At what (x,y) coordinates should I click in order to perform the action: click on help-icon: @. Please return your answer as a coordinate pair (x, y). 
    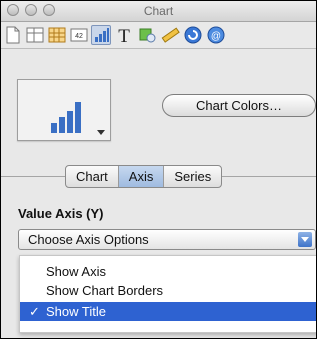
    Looking at the image, I should click on (216, 35).